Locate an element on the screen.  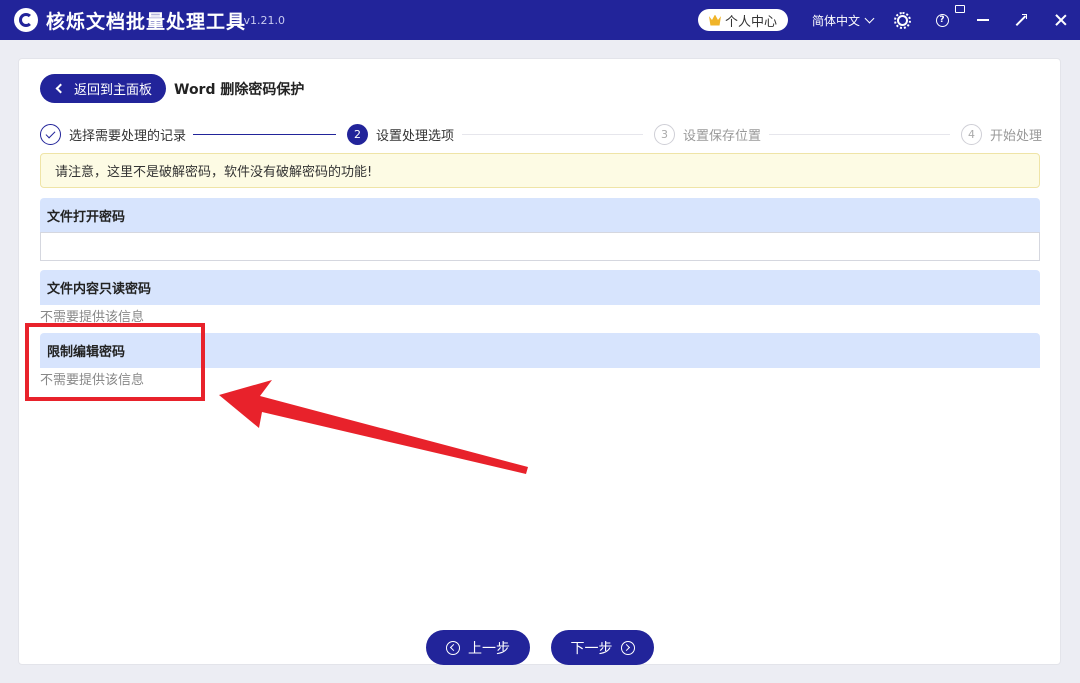
next-step-label: 下一步 is located at coordinates (591, 648).